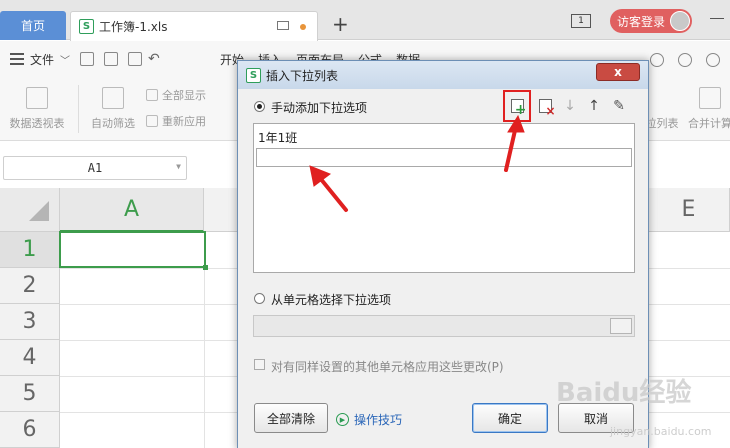 This screenshot has height=448, width=730. Describe the element at coordinates (657, 60) in the screenshot. I see `skin-icon` at that location.